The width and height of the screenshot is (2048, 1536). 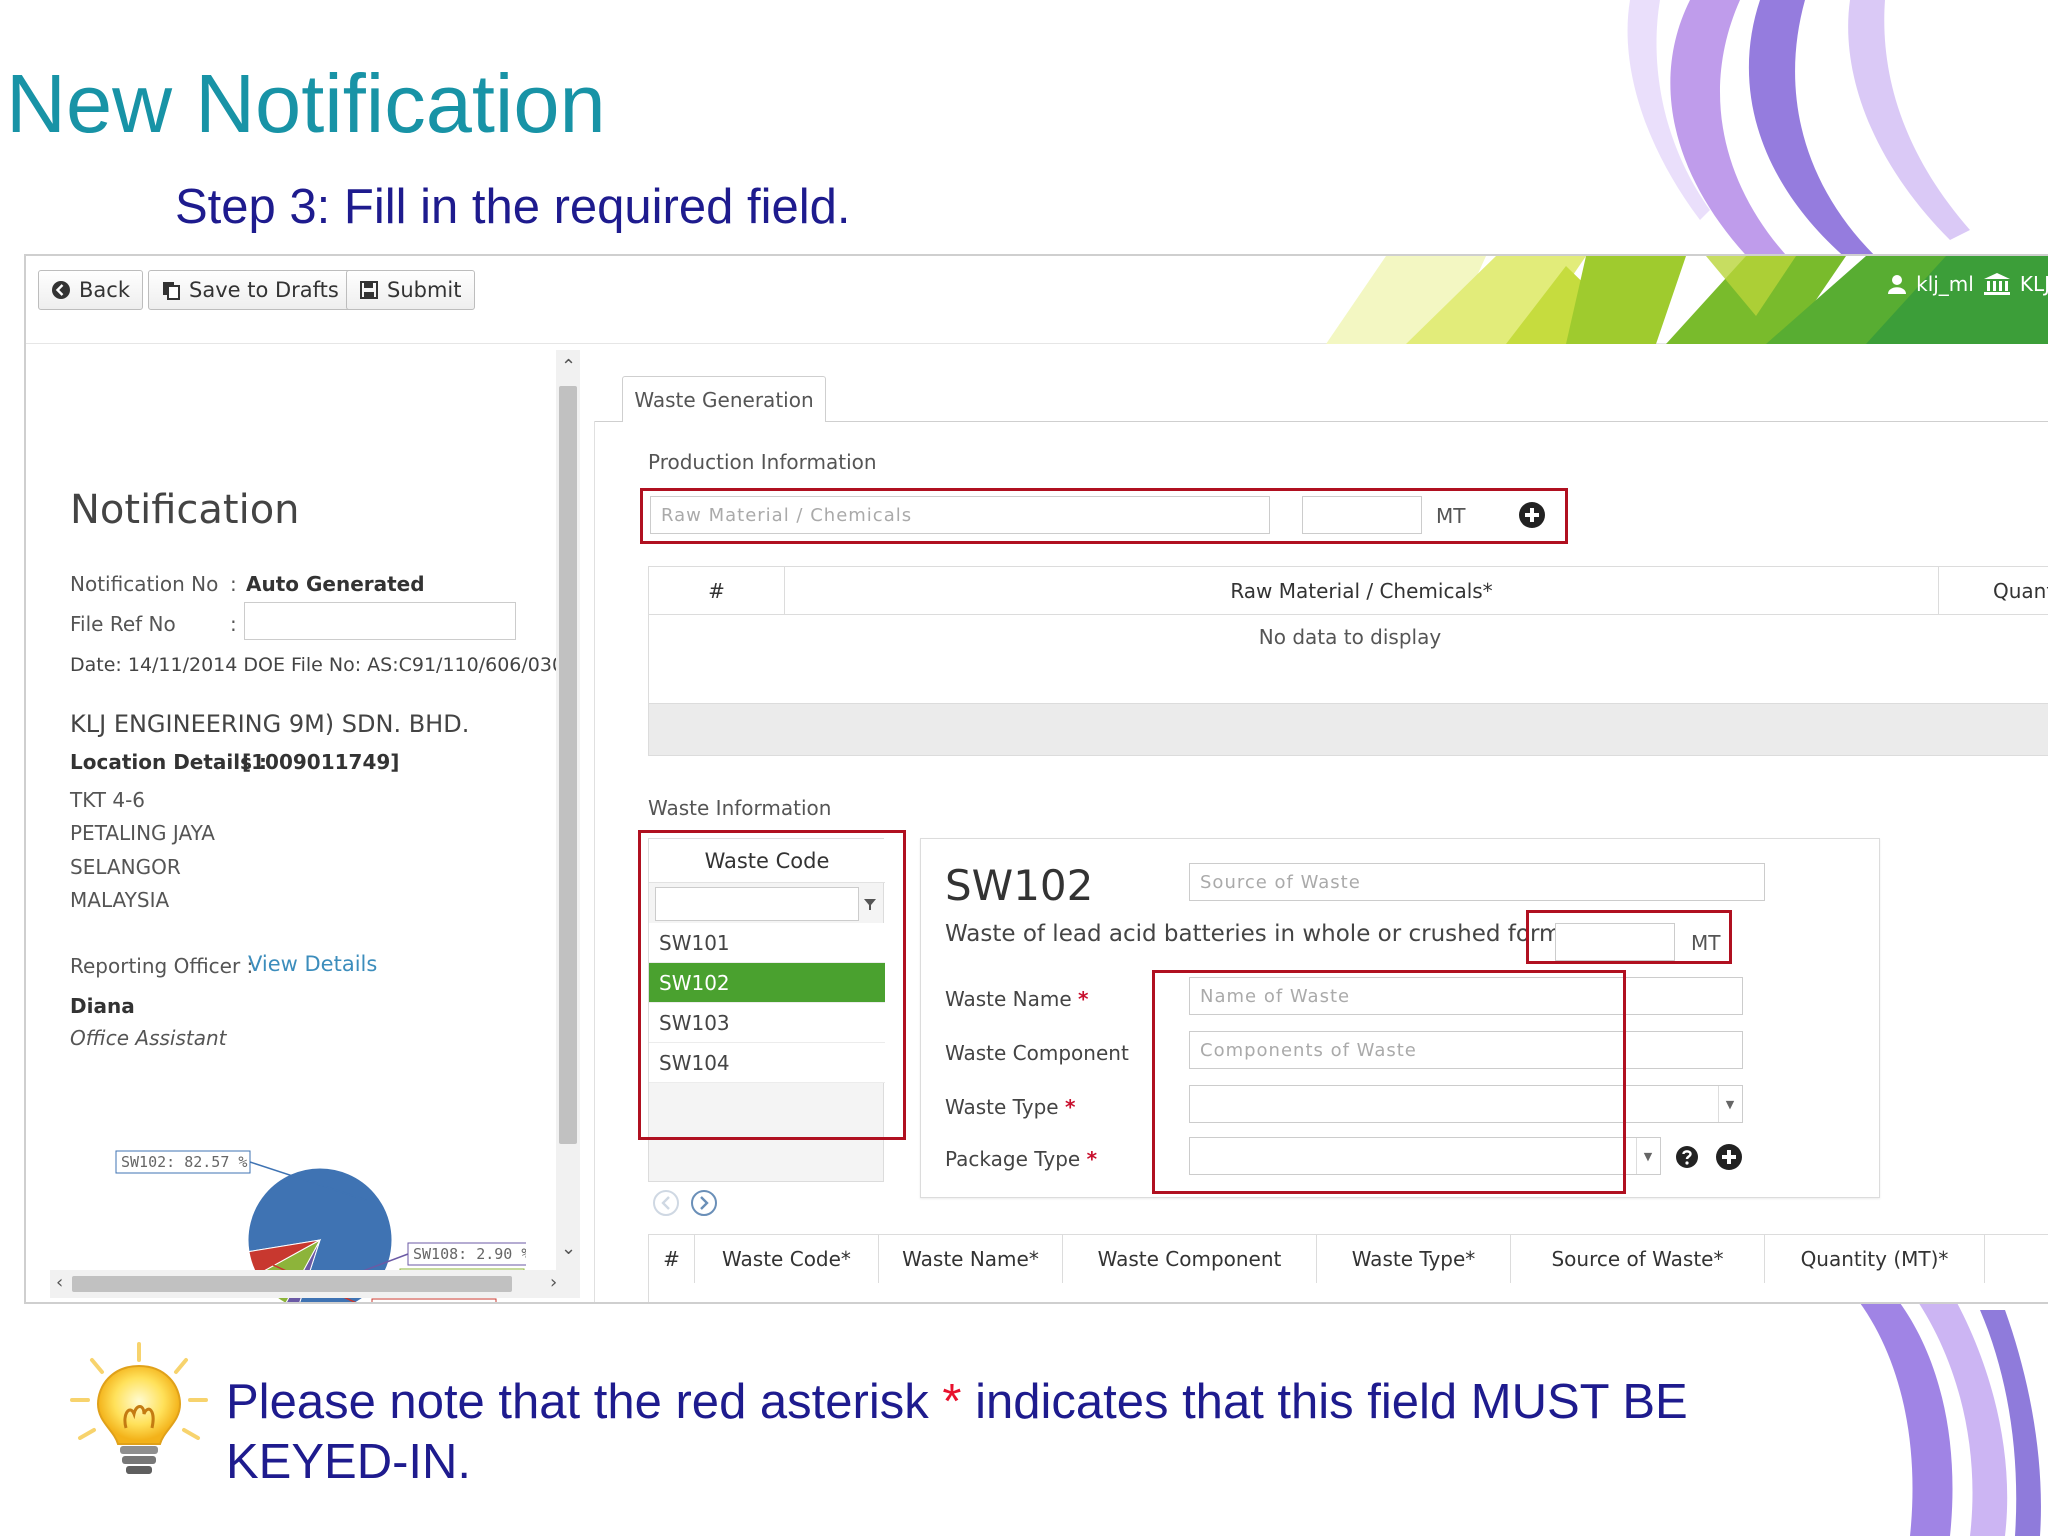 I want to click on production-information-label: Production Information, so click(x=762, y=462).